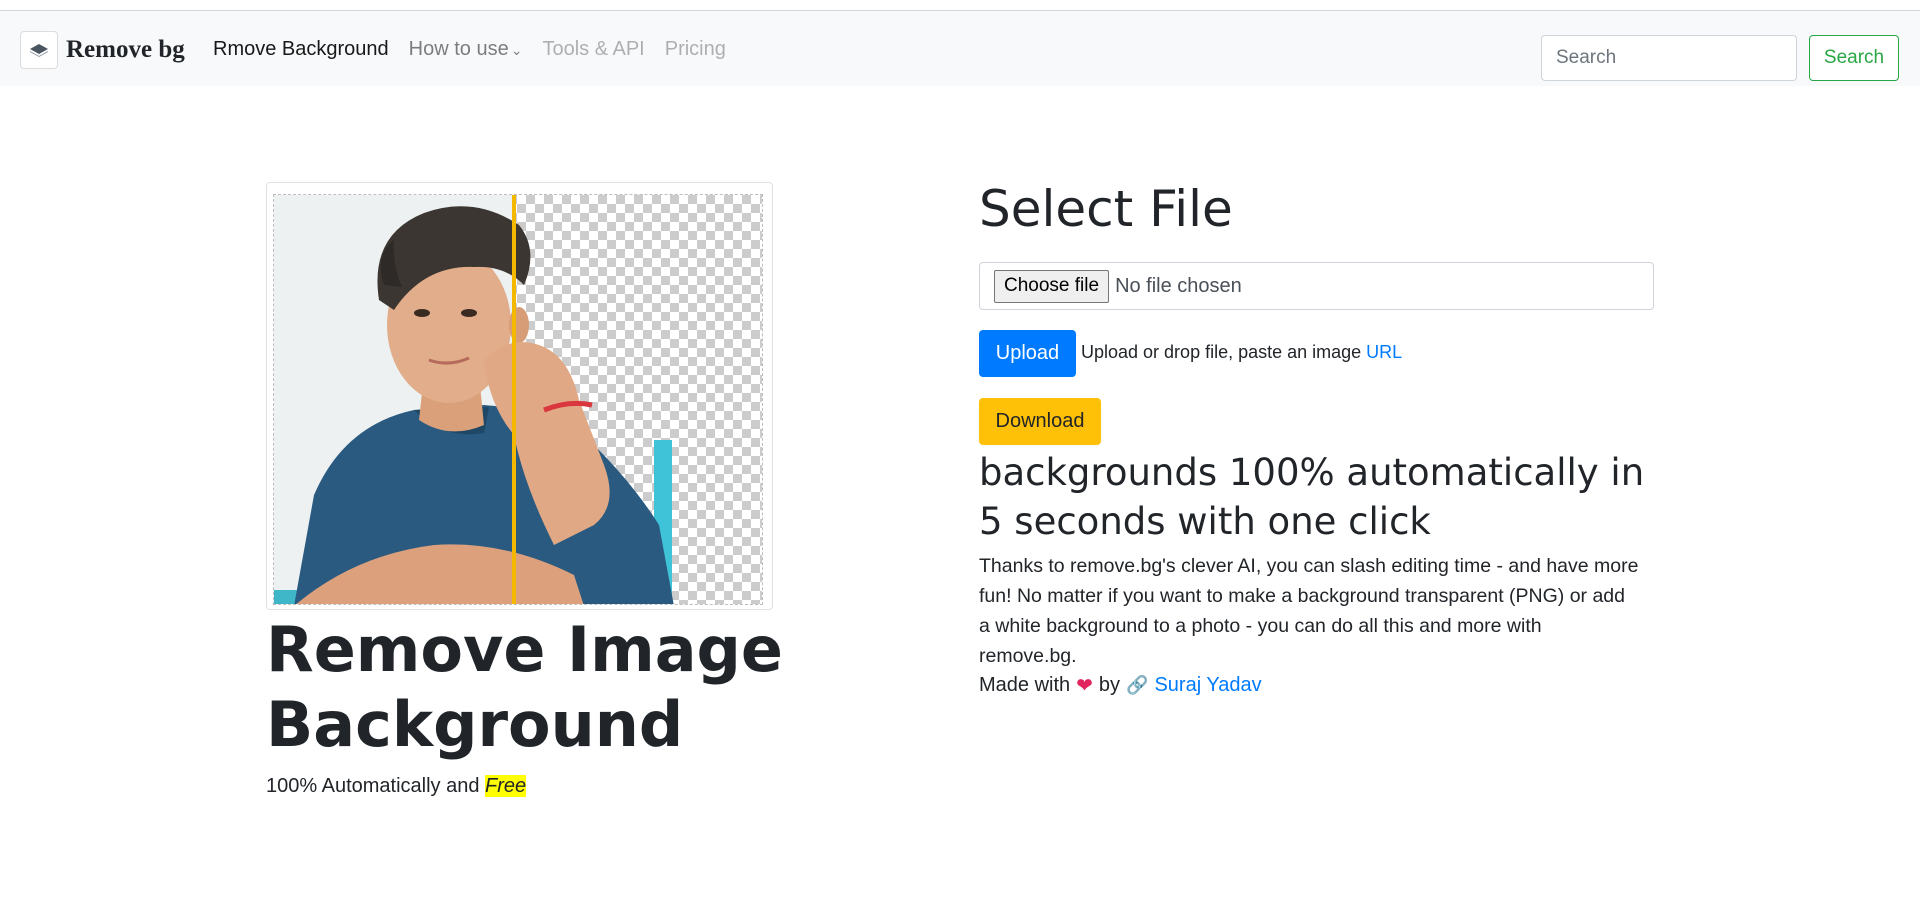 The width and height of the screenshot is (1920, 902). I want to click on nav-link-how-to-use: How to use ⌄, so click(466, 49).